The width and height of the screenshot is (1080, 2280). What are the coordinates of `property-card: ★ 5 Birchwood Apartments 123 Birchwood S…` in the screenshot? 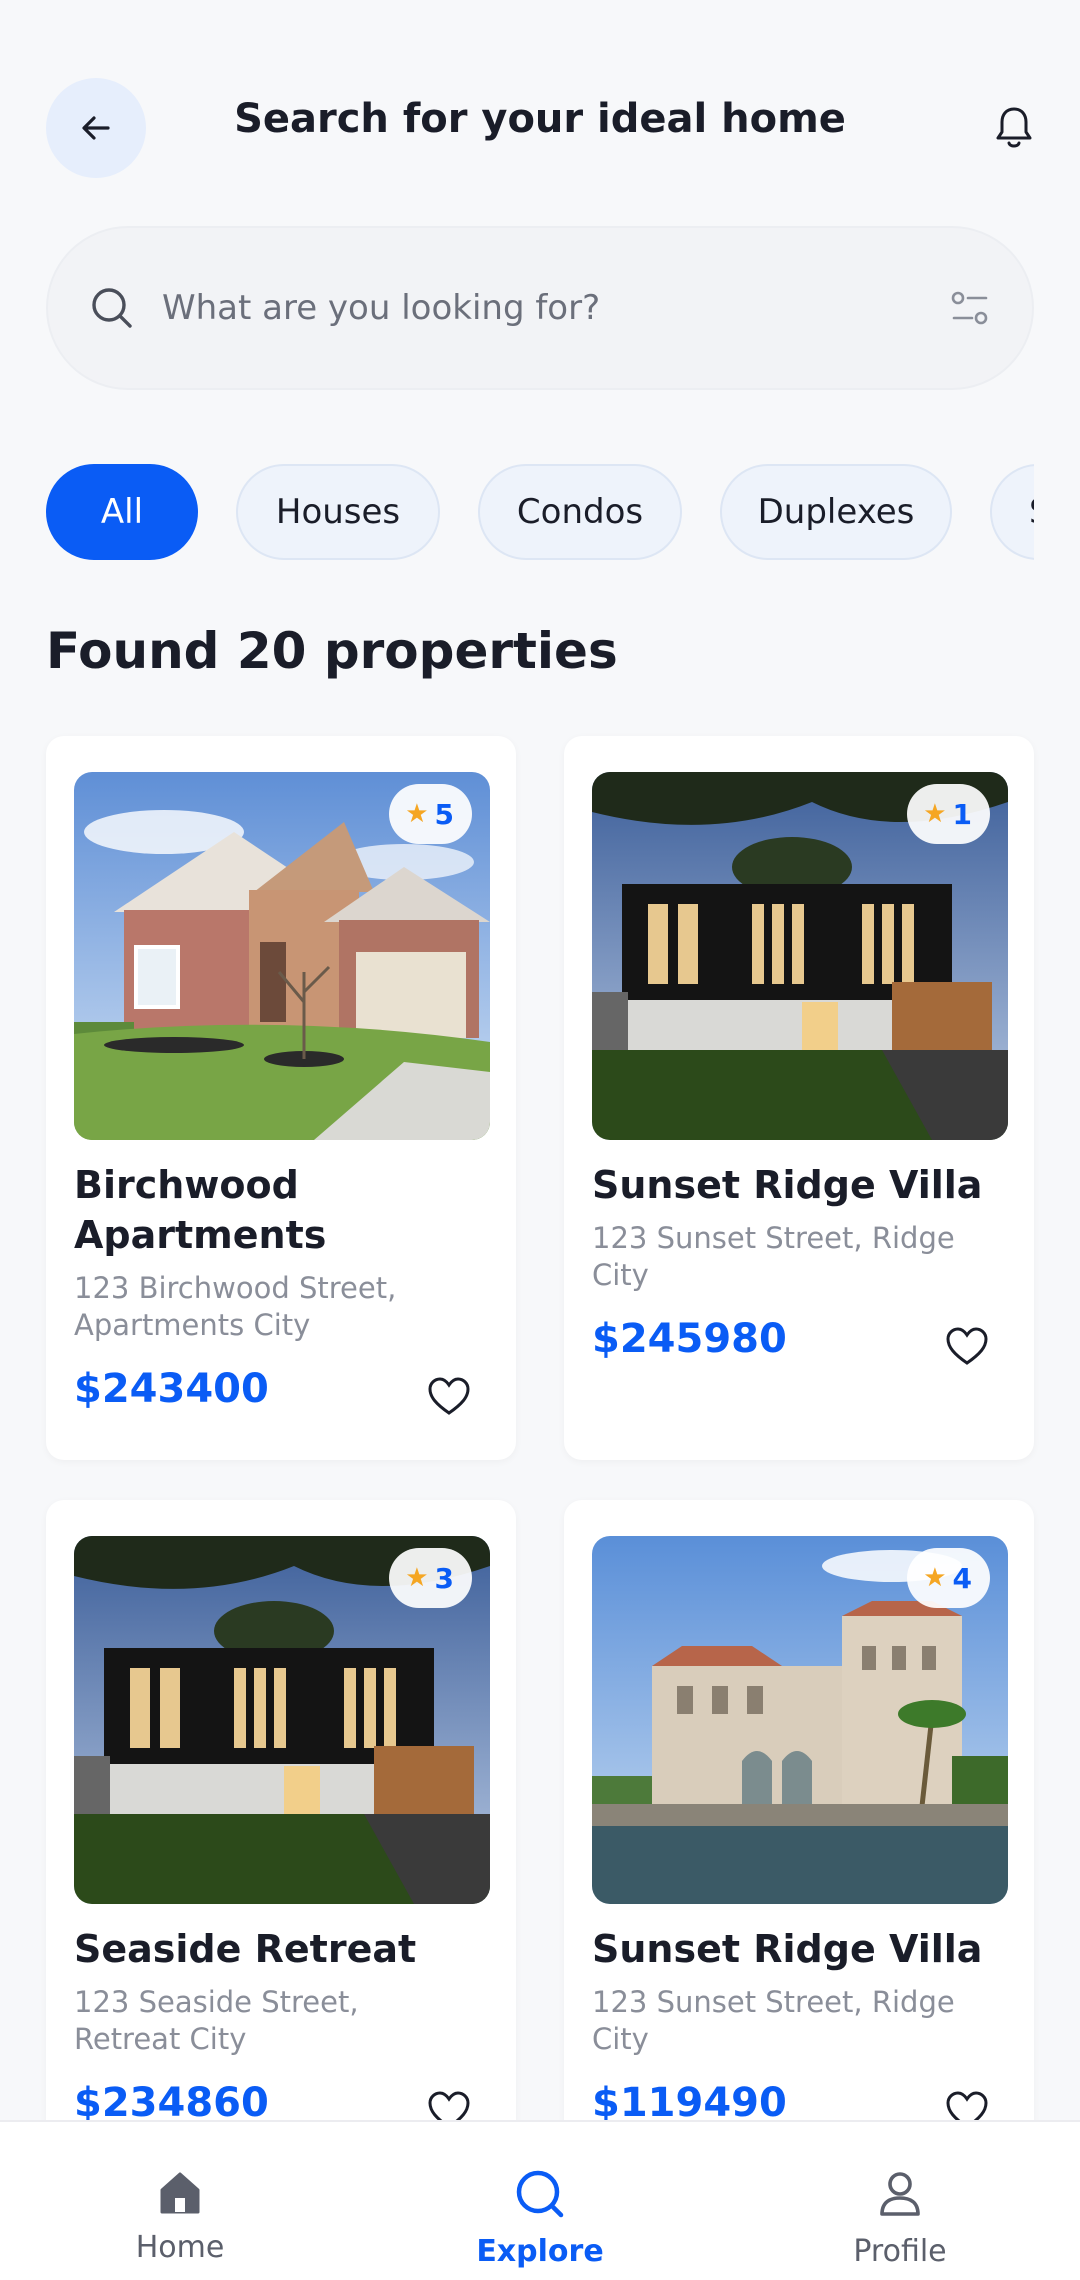 It's located at (281, 1098).